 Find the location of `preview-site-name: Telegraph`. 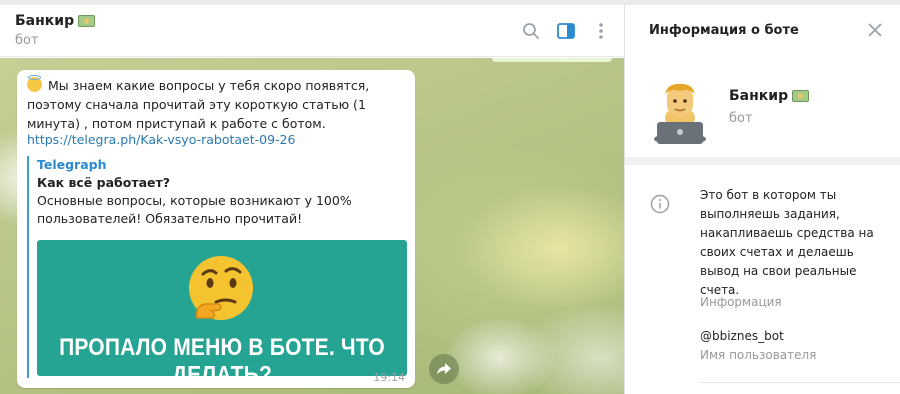

preview-site-name: Telegraph is located at coordinates (72, 164).